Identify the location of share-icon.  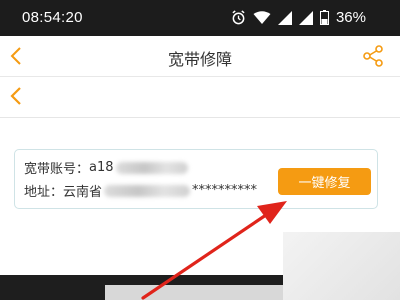
(373, 56).